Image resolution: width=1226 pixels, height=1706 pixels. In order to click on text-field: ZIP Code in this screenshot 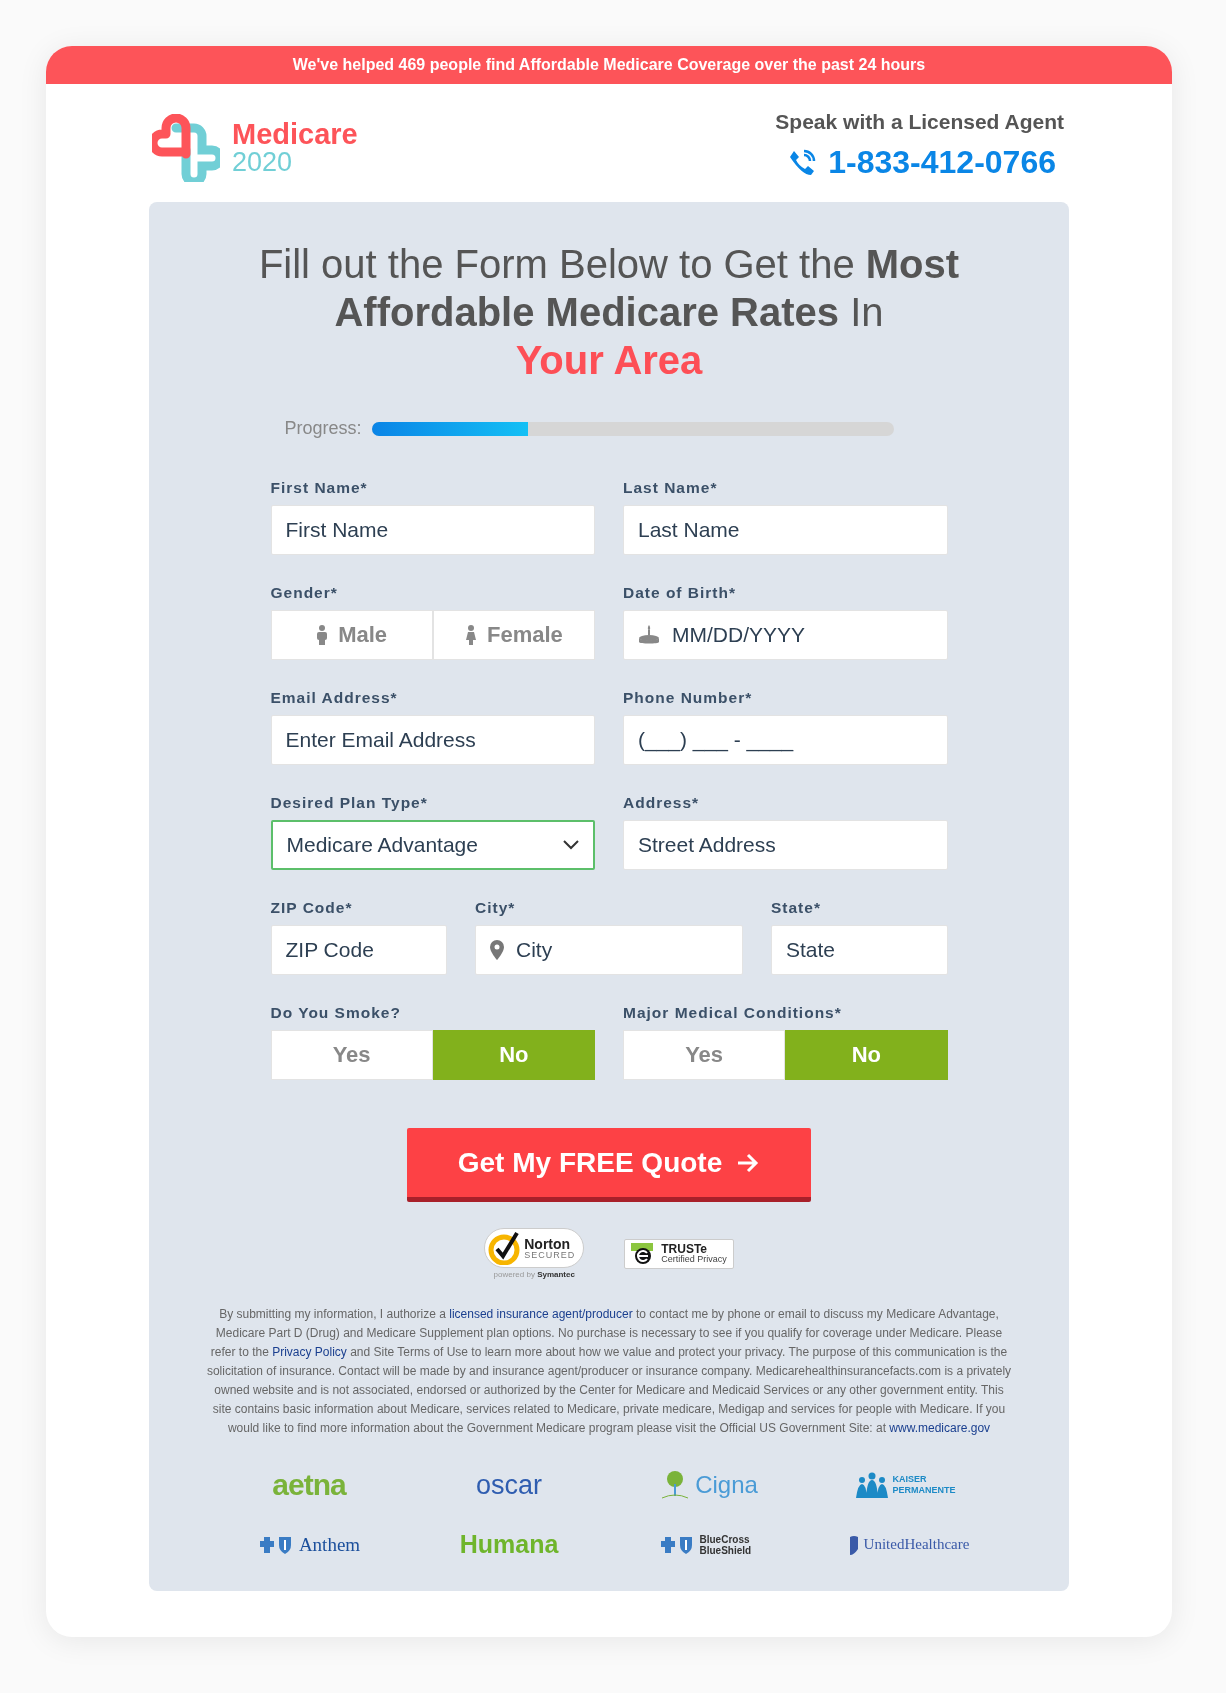, I will do `click(358, 950)`.